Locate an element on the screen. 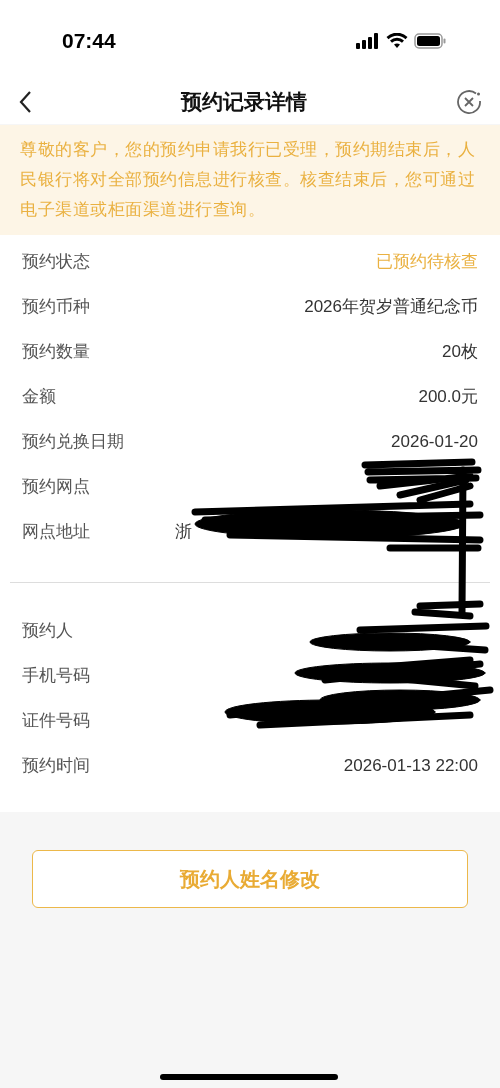 The width and height of the screenshot is (500, 1088). field-label: 预约网点 is located at coordinates (56, 486).